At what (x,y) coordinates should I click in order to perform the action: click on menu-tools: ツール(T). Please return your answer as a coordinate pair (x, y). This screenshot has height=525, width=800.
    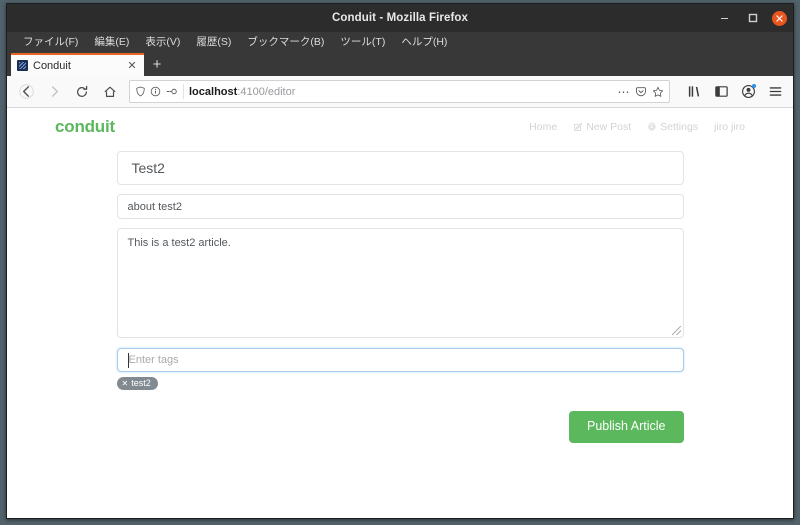
    Looking at the image, I should click on (362, 42).